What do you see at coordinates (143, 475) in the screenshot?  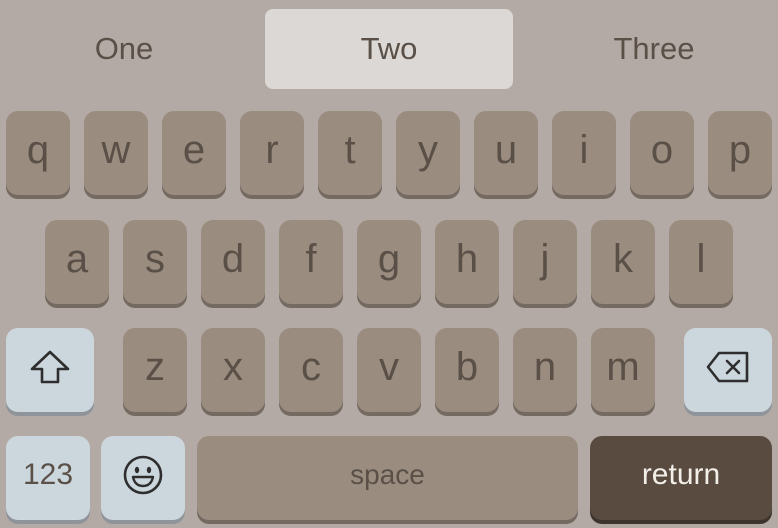 I see `smiley-face-icon` at bounding box center [143, 475].